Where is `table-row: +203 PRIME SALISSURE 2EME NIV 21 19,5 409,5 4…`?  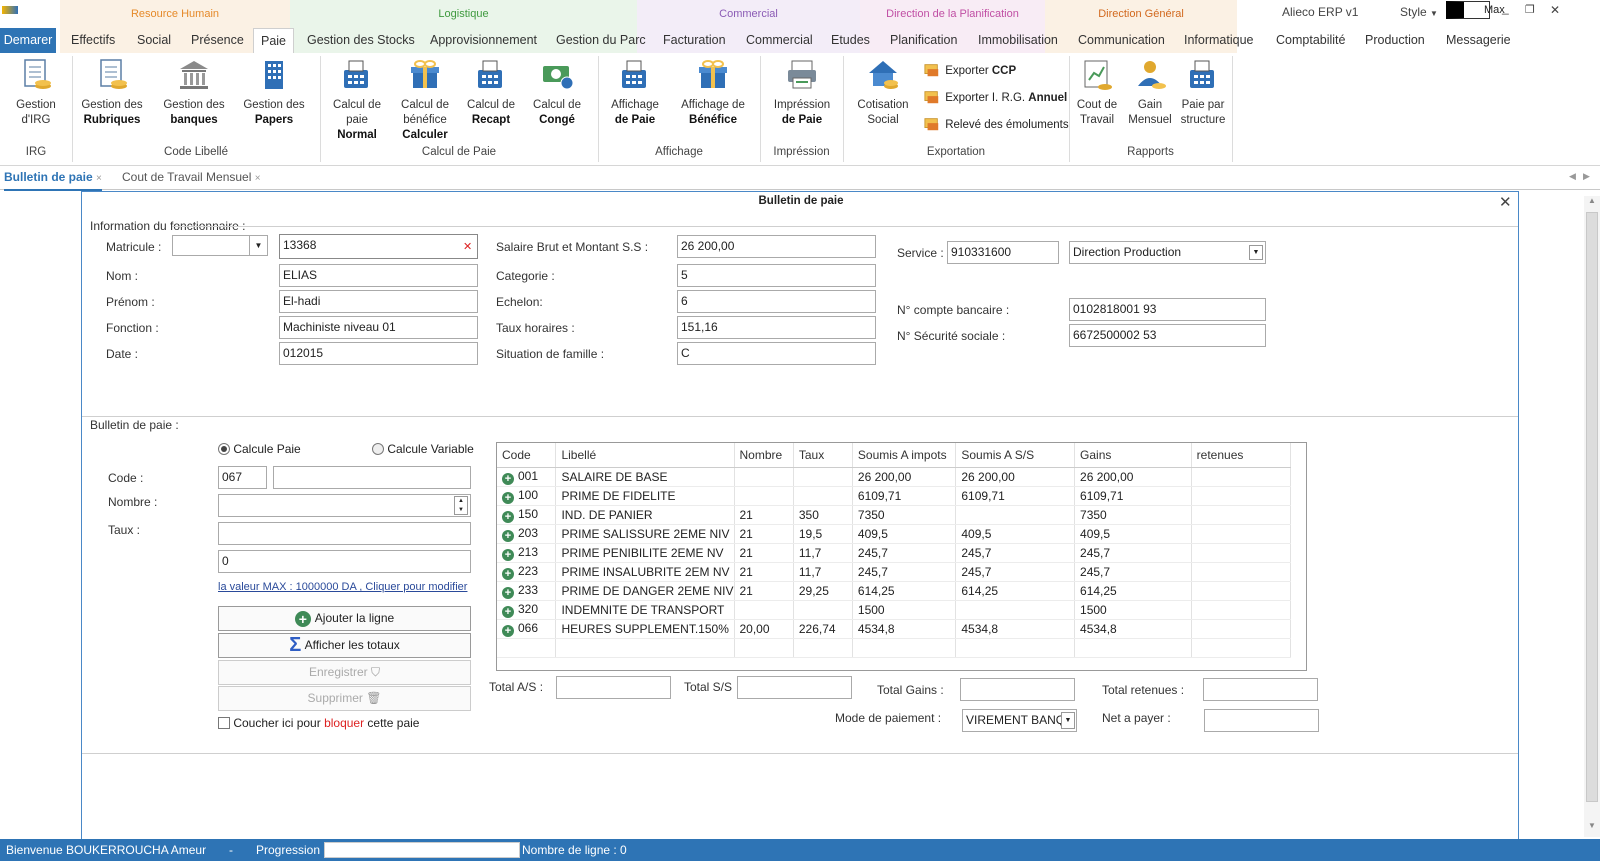
table-row: +203 PRIME SALISSURE 2EME NIV 21 19,5 409,5 4… is located at coordinates (894, 534).